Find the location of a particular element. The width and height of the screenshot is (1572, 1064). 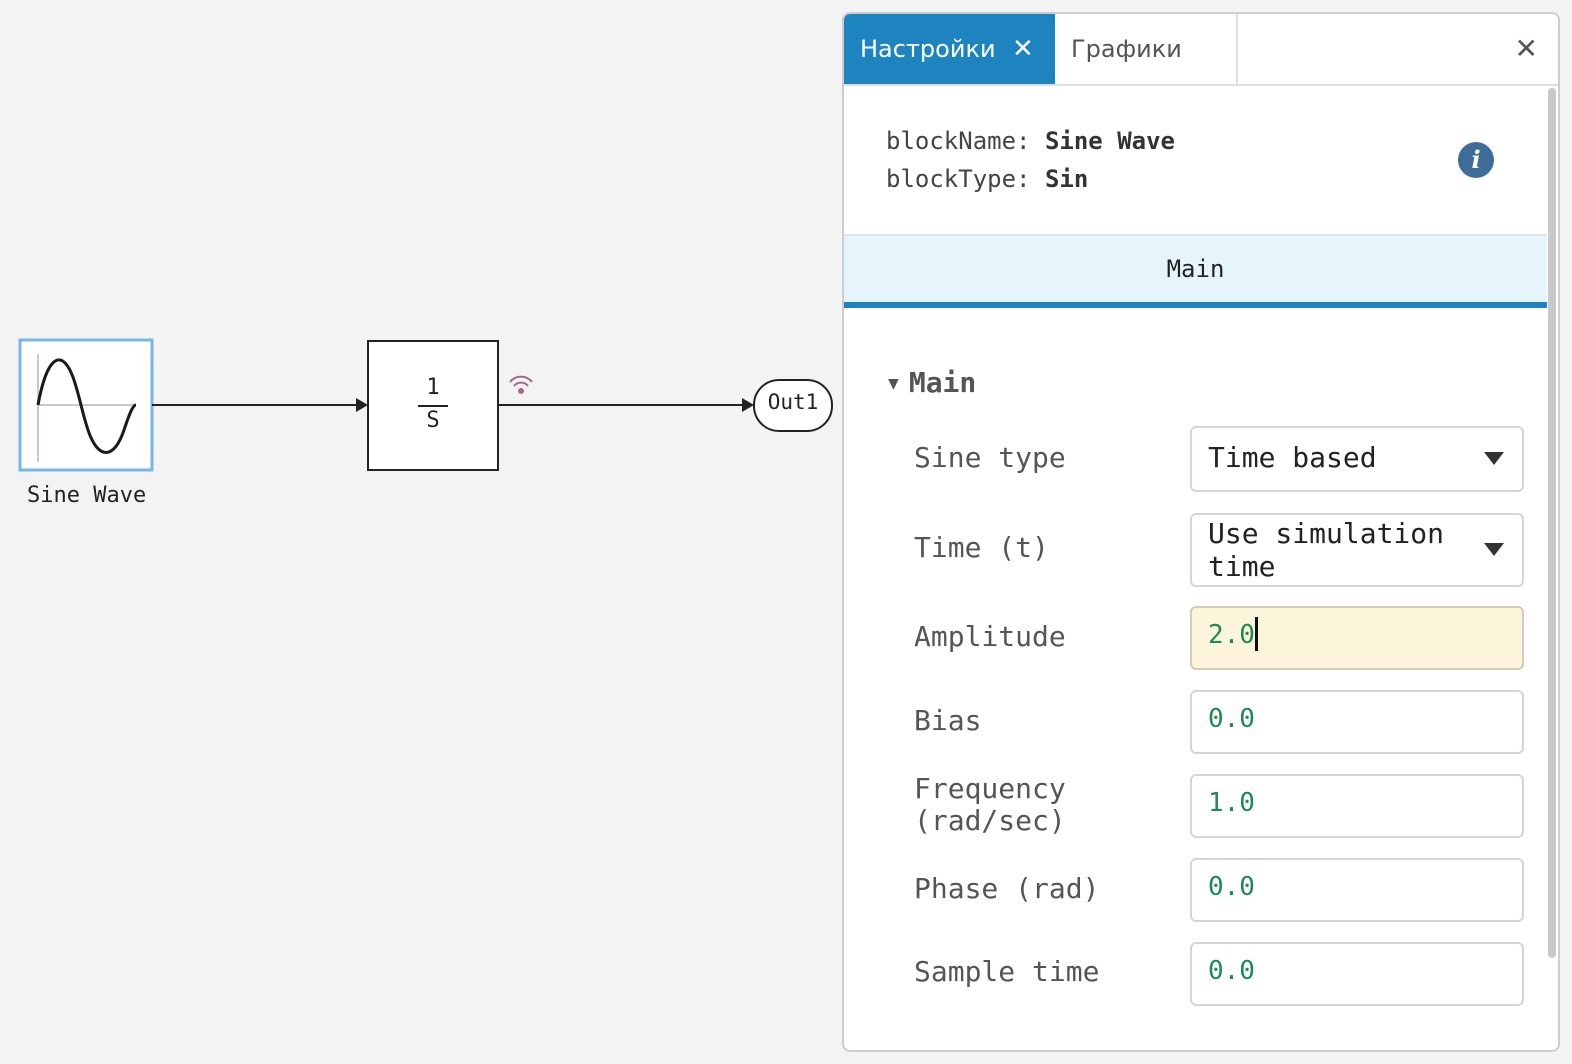

signal-logging-icon is located at coordinates (521, 384).